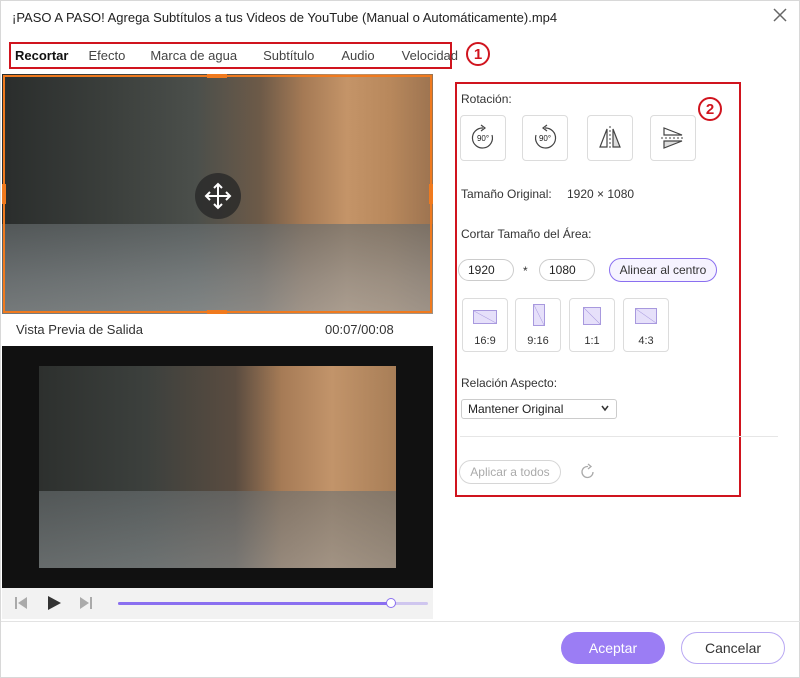  What do you see at coordinates (646, 325) in the screenshot?
I see `ratio-4-3-button: 4:3` at bounding box center [646, 325].